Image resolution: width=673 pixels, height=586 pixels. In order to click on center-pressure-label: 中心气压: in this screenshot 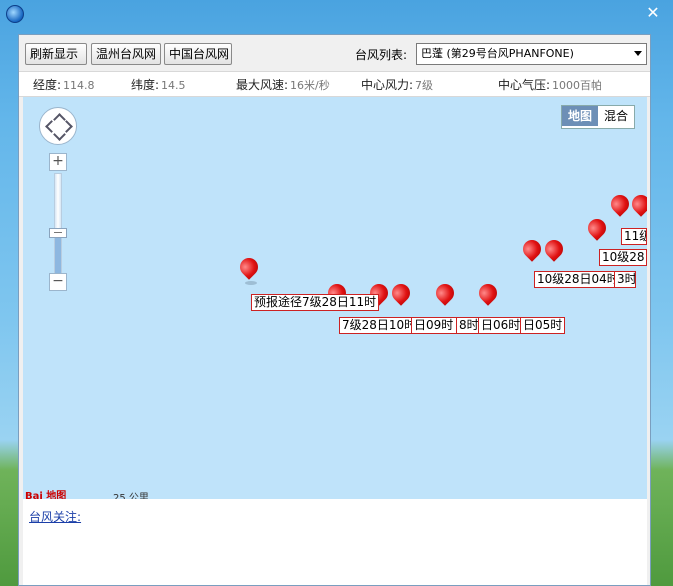, I will do `click(524, 85)`.